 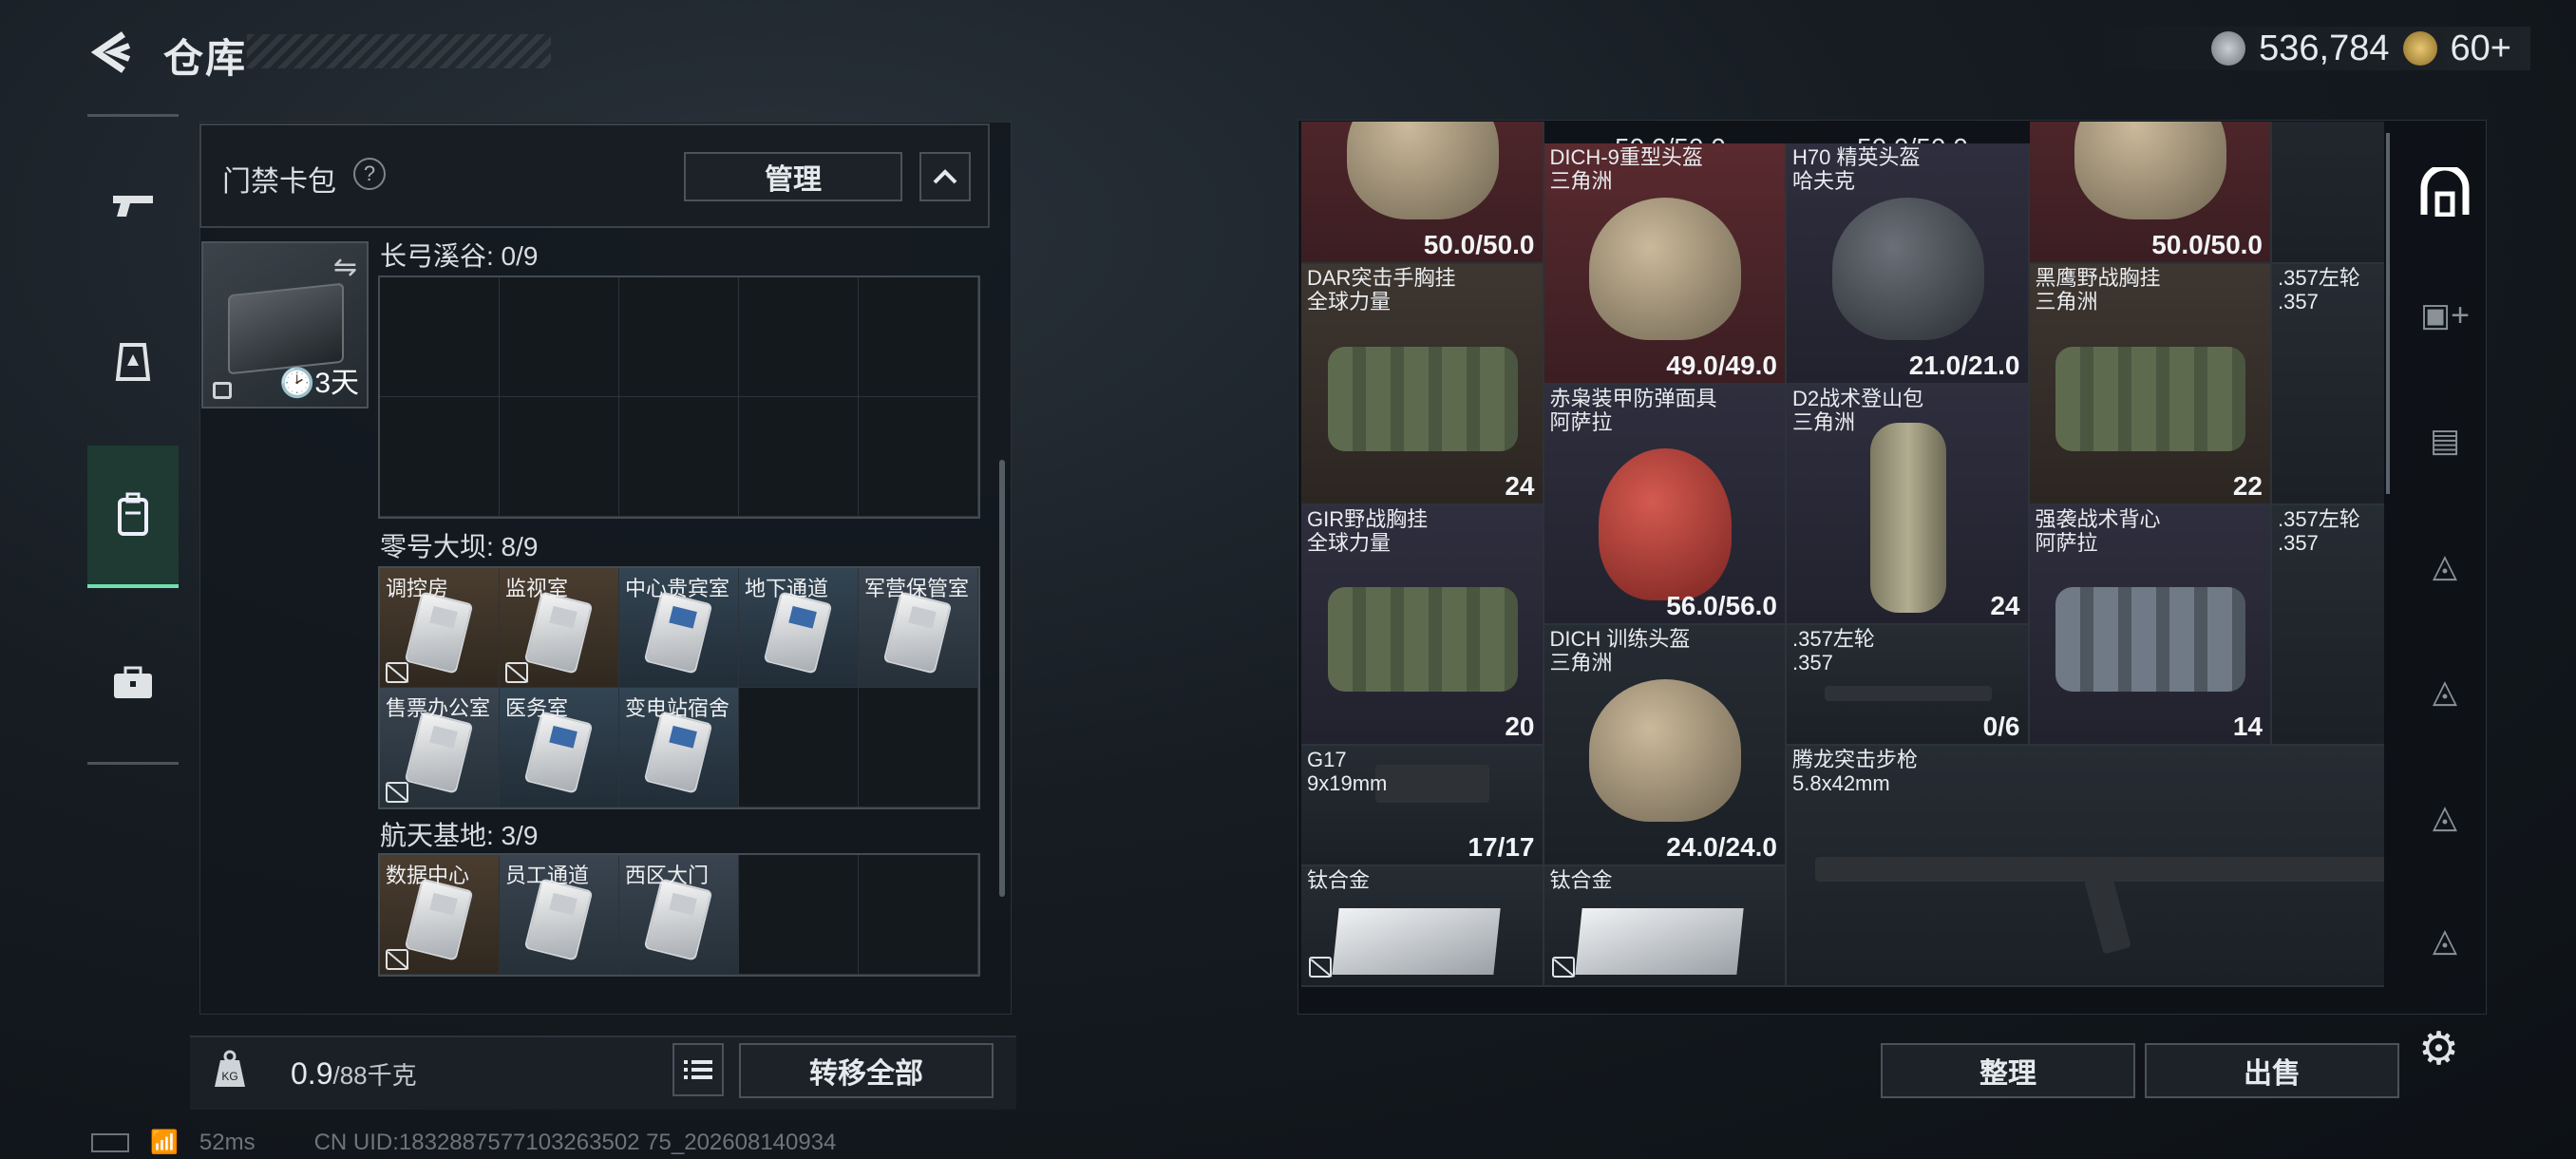 I want to click on item-value: 24, so click(x=2005, y=606).